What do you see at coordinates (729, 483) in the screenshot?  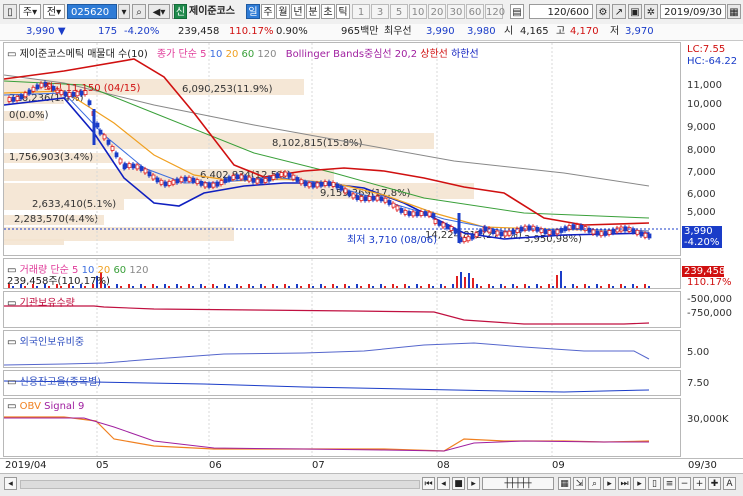 I see `auto-icon: A` at bounding box center [729, 483].